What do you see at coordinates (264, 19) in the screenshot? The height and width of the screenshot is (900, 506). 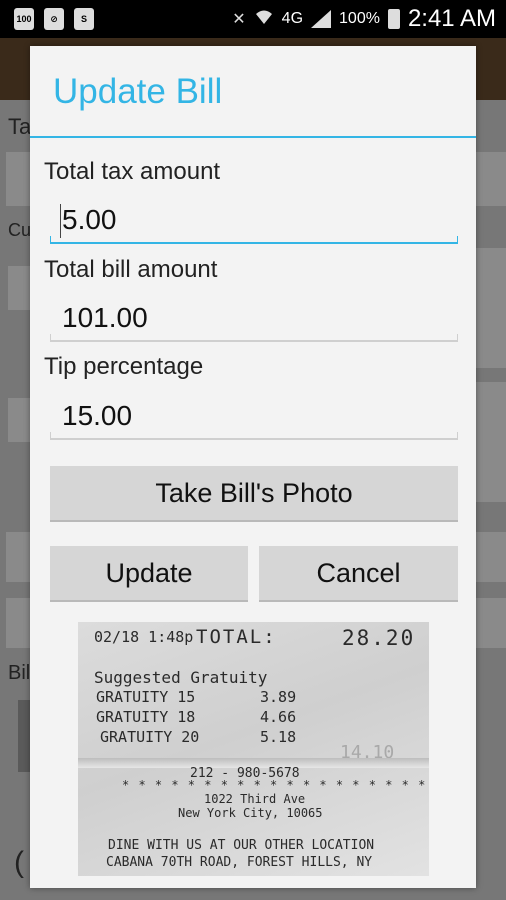 I see `wifi-icon` at bounding box center [264, 19].